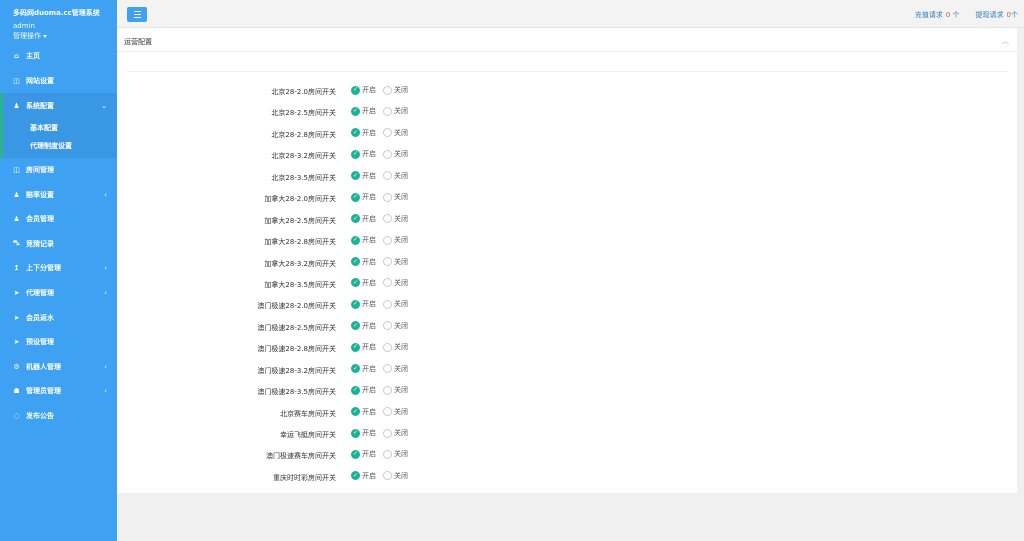 The image size is (1024, 541). I want to click on send-icon: ➤, so click(16, 293).